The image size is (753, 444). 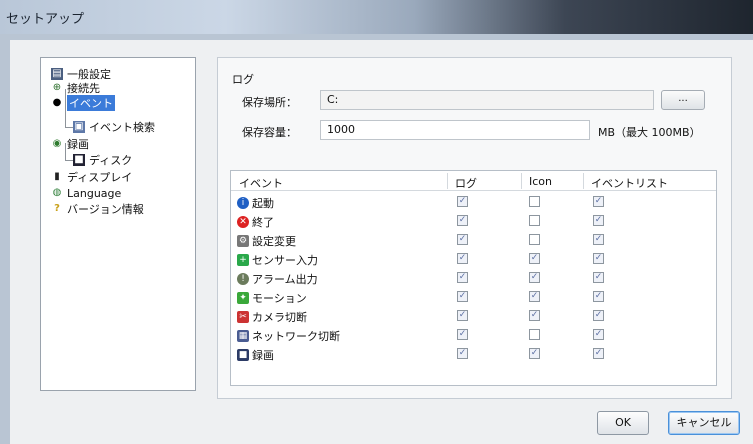 What do you see at coordinates (243, 298) in the screenshot?
I see `motion-icon: ✦` at bounding box center [243, 298].